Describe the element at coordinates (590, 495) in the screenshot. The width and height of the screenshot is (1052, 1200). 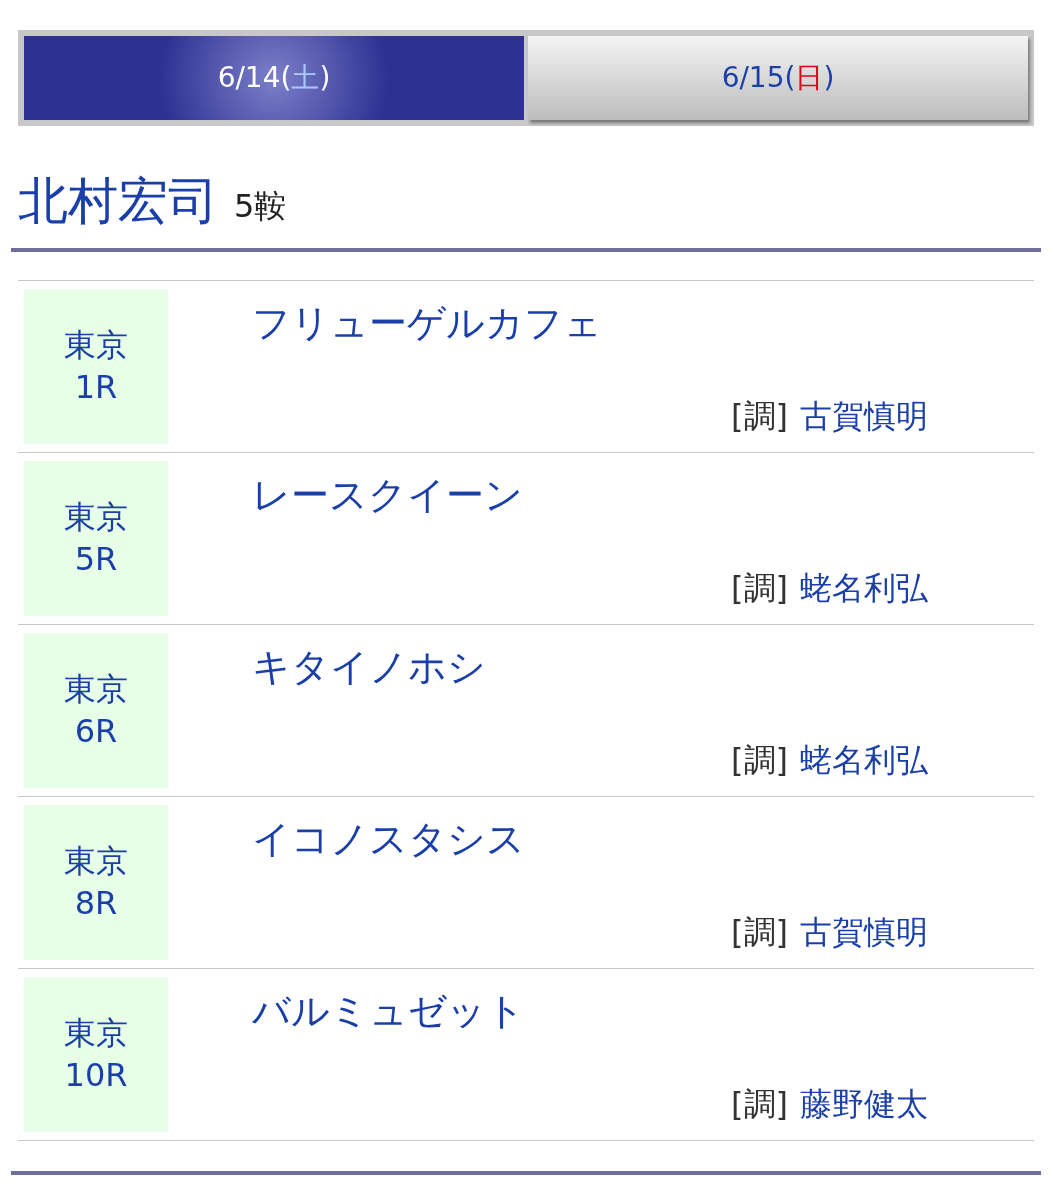
I see `horse-link: レースクイーン` at that location.